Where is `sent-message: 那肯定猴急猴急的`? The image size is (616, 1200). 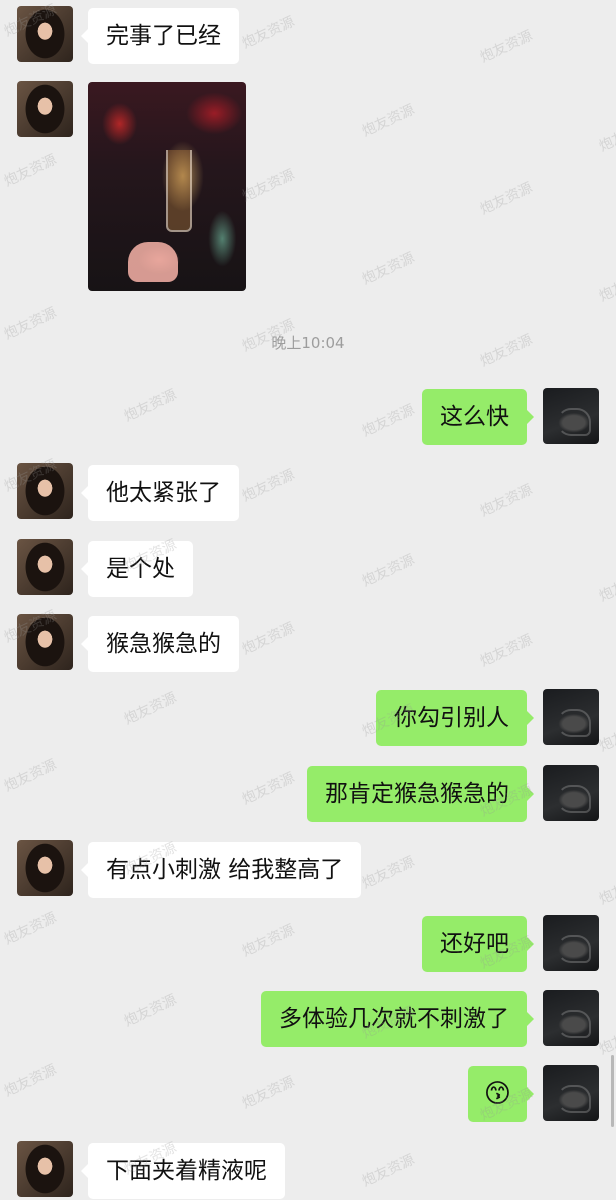 sent-message: 那肯定猴急猴急的 is located at coordinates (420, 794).